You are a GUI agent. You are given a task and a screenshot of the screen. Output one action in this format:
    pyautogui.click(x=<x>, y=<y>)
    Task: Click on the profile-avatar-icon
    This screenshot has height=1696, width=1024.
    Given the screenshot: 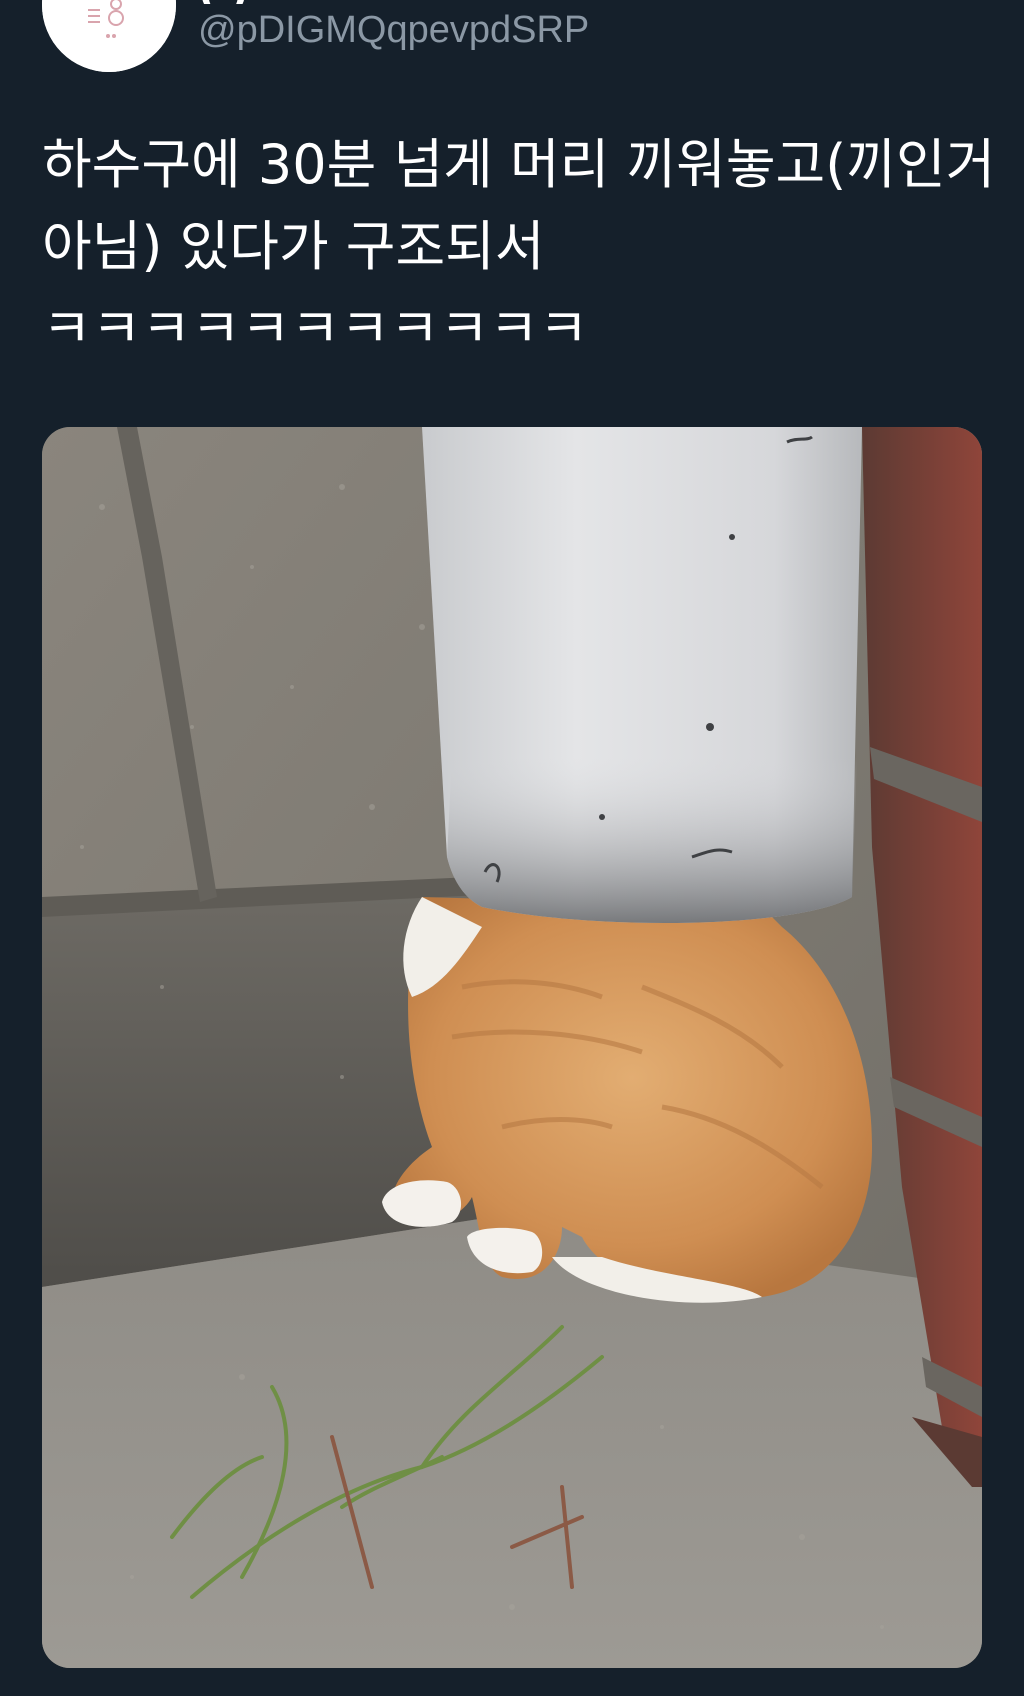 What is the action you would take?
    pyautogui.click(x=109, y=36)
    